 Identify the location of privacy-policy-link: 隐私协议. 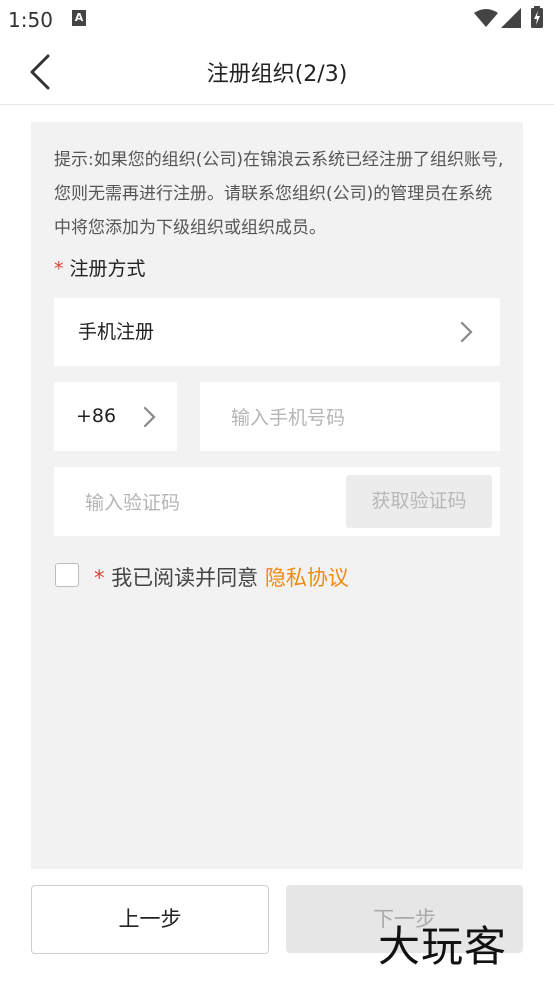
(307, 578).